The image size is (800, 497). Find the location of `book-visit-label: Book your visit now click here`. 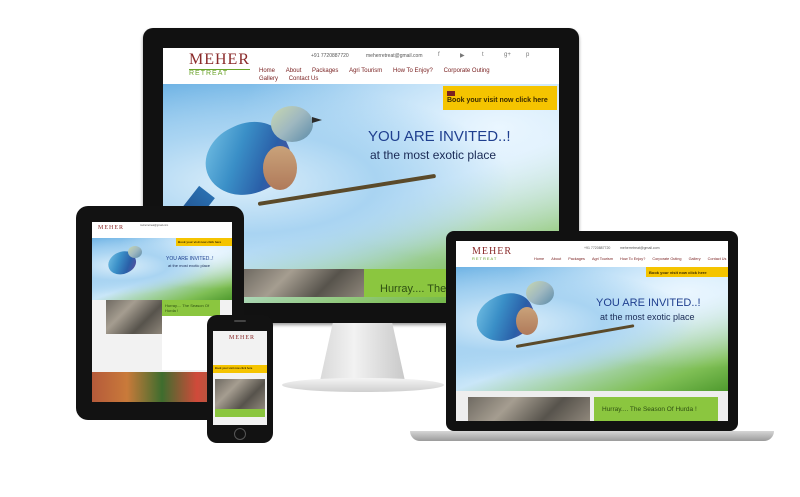

book-visit-label: Book your visit now click here is located at coordinates (497, 100).